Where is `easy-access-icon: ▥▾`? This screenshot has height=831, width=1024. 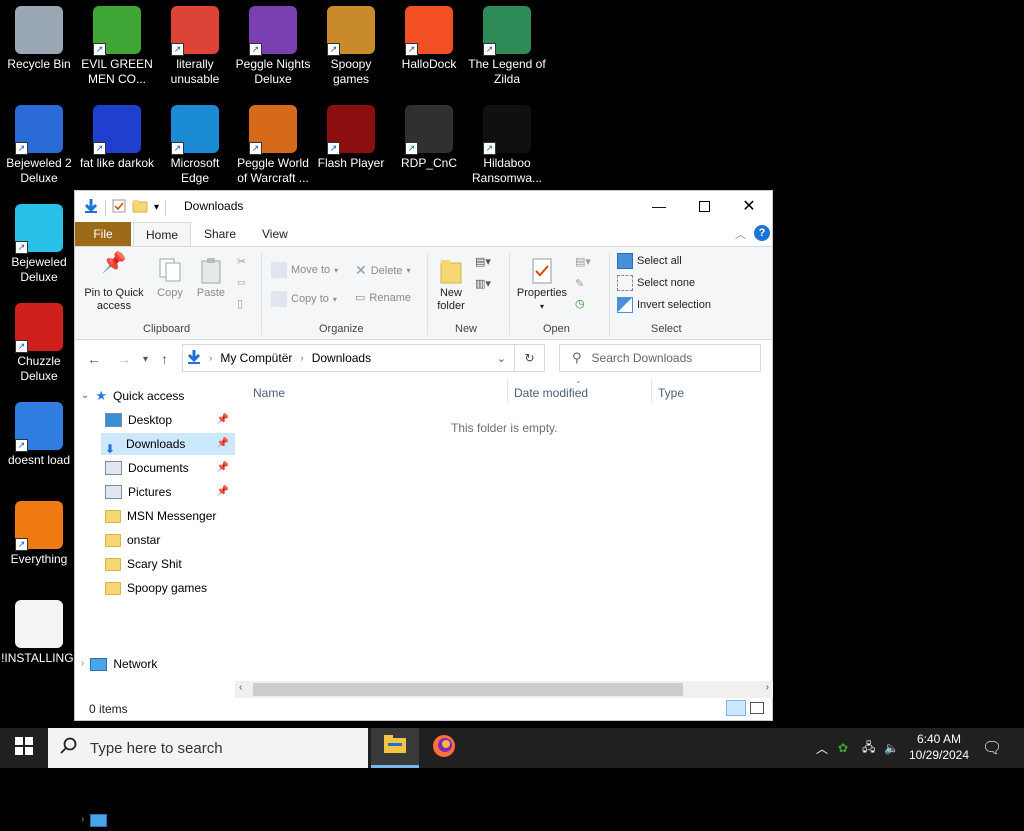 easy-access-icon: ▥▾ is located at coordinates (483, 283).